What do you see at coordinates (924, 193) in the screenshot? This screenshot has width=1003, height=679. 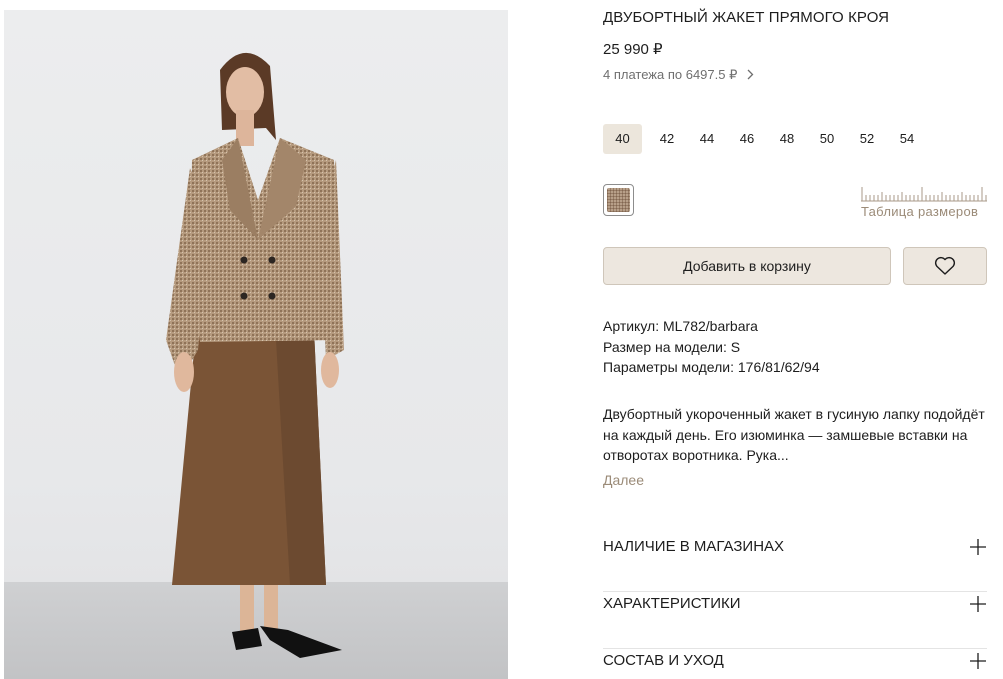 I see `ruler-icon` at bounding box center [924, 193].